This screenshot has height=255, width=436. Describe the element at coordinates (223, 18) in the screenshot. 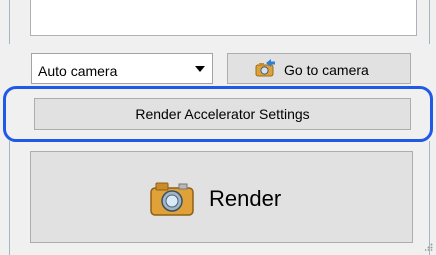

I see `text-area` at that location.